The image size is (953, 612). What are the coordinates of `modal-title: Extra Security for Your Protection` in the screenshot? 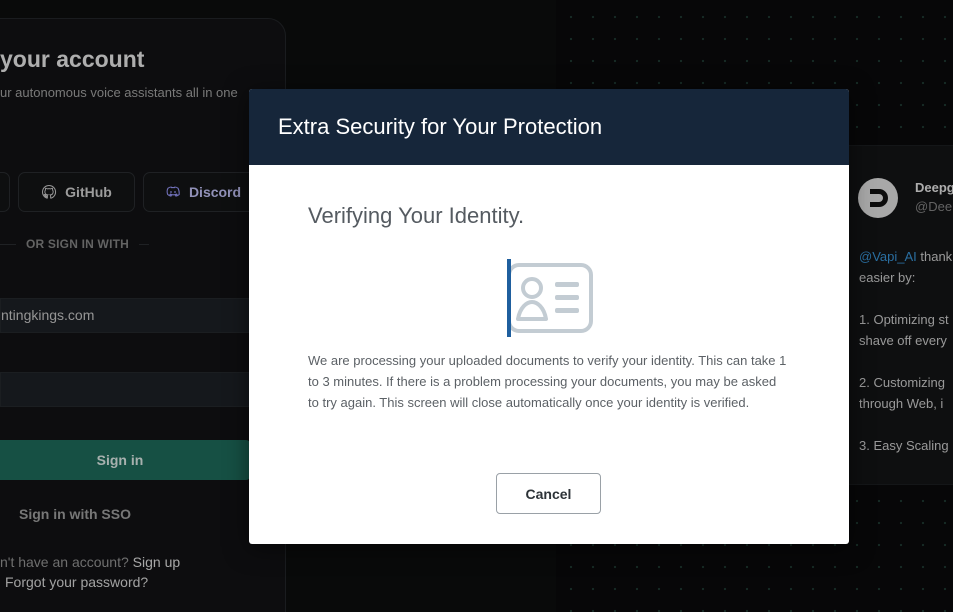 It's located at (440, 126).